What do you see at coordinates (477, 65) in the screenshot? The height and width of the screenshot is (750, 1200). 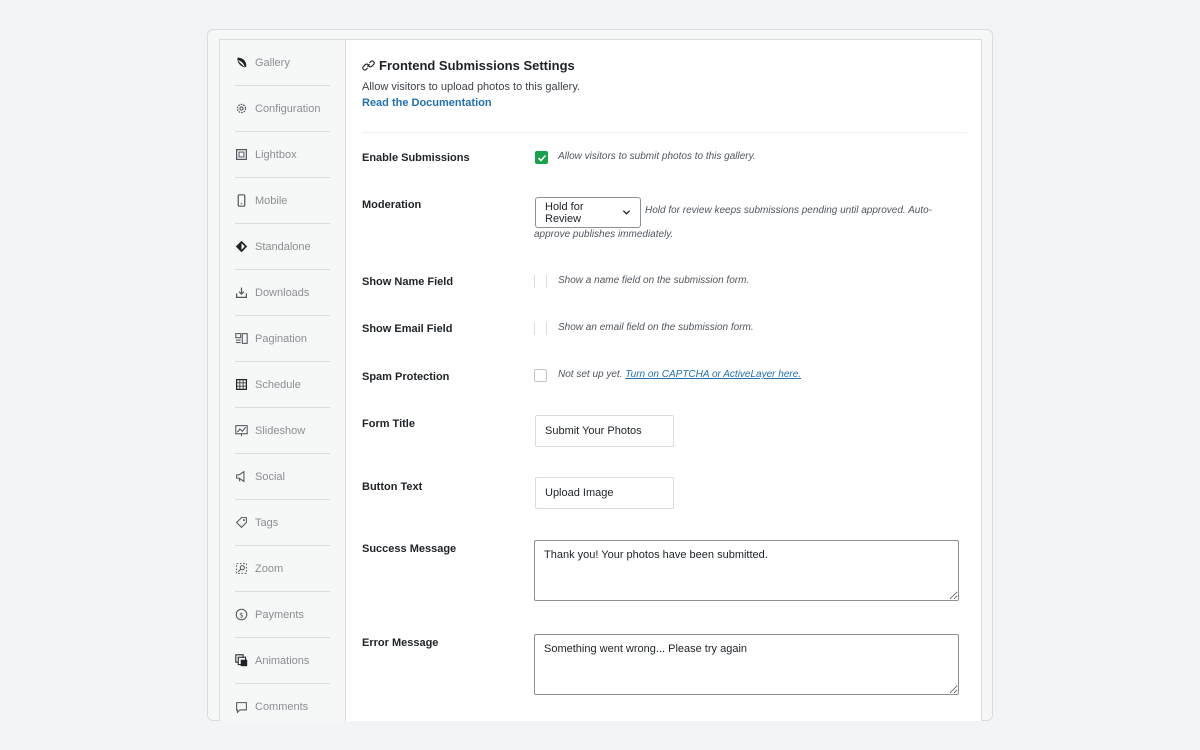 I see `page-title-text: Frontend Submissions Settings` at bounding box center [477, 65].